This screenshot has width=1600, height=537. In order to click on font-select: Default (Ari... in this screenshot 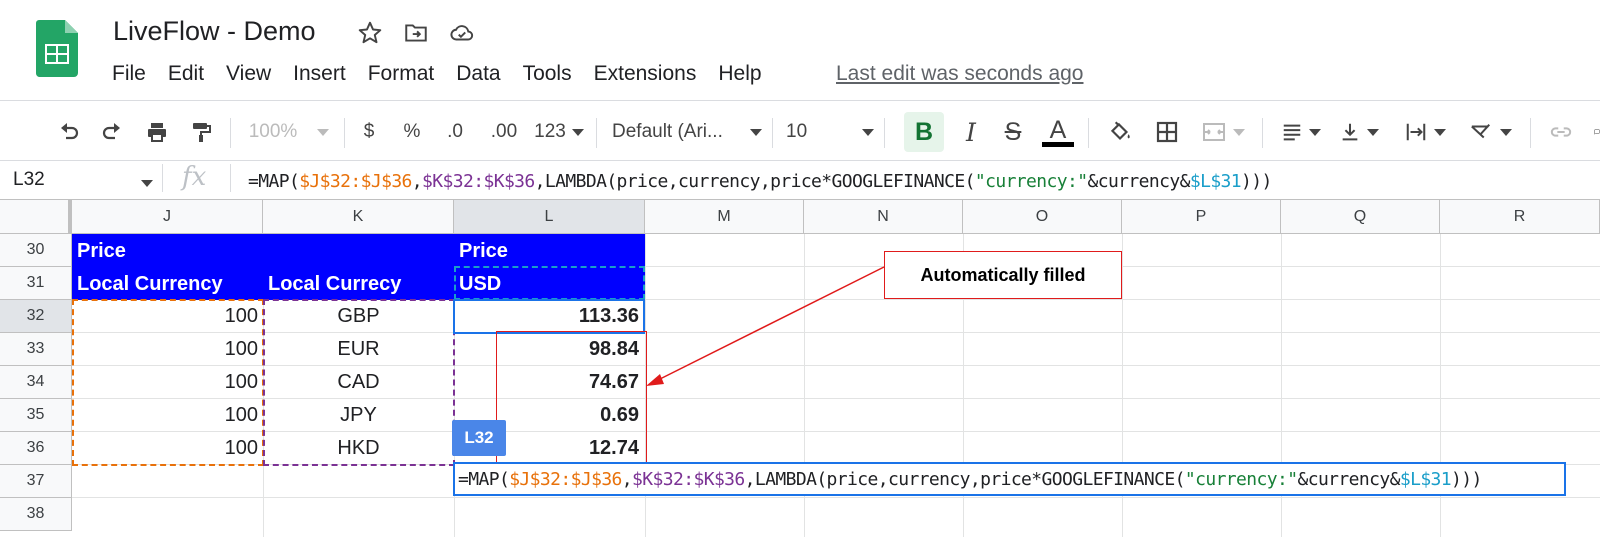, I will do `click(687, 132)`.